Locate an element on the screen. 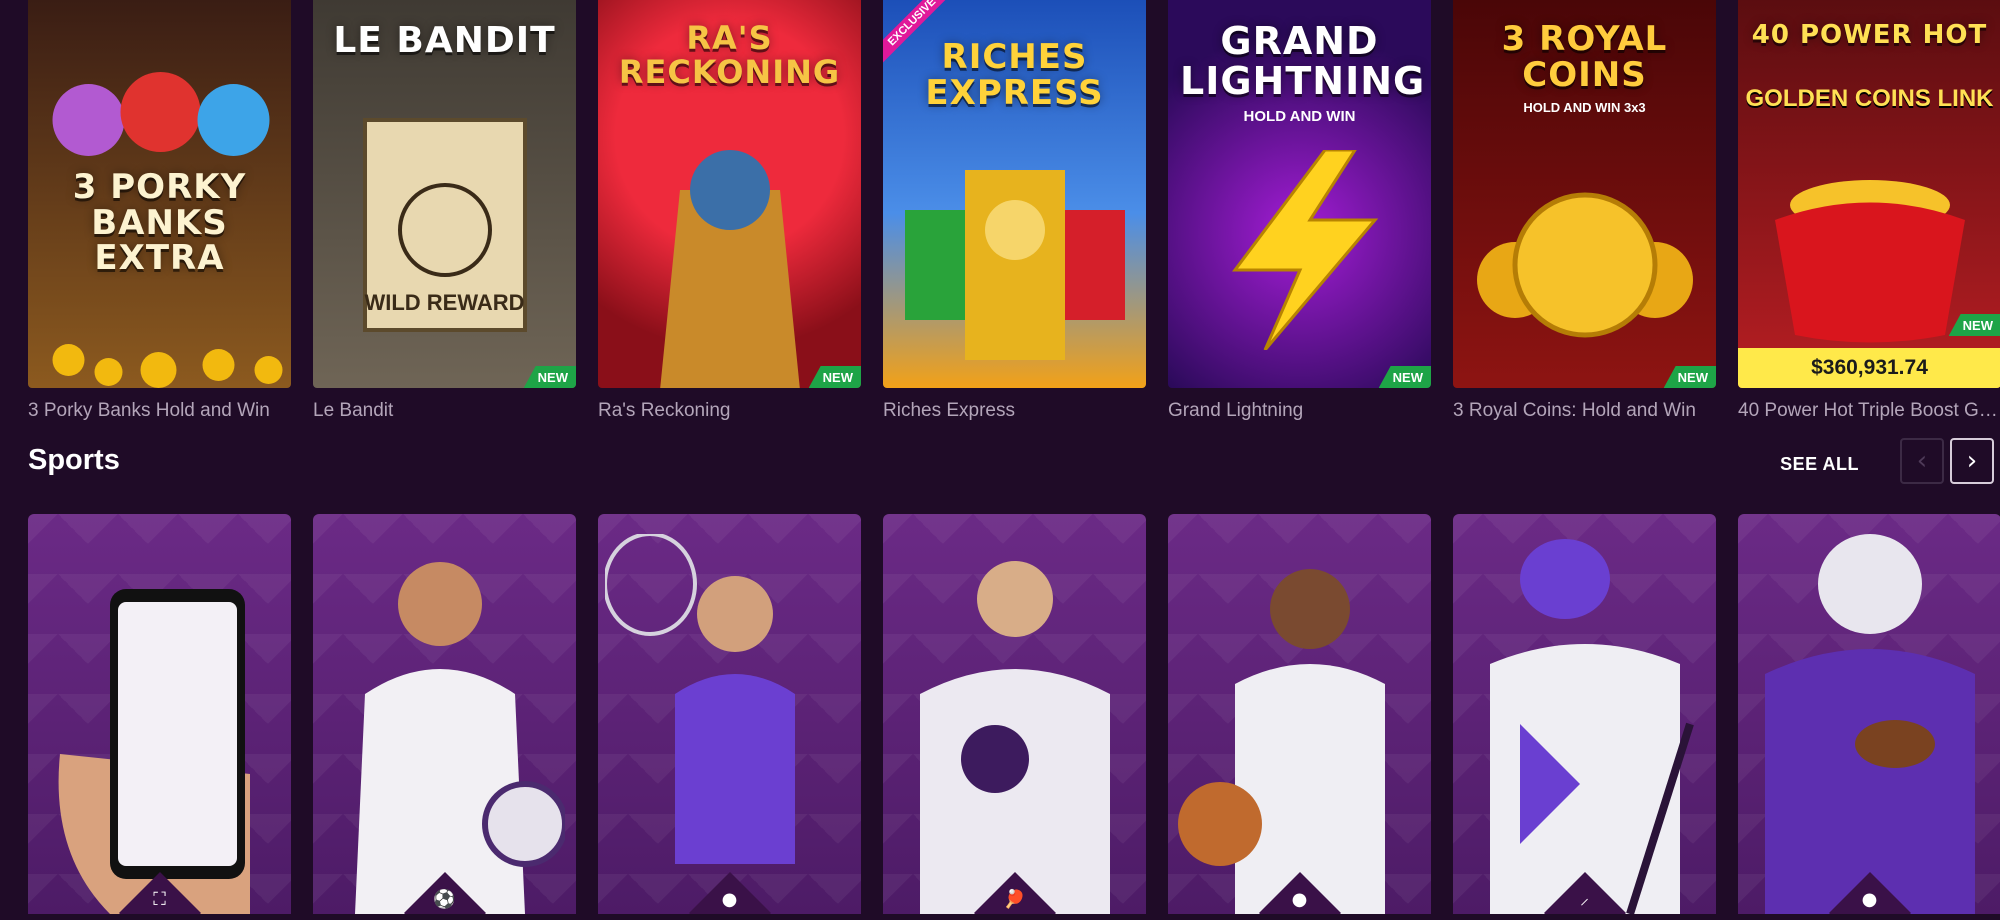 The width and height of the screenshot is (2000, 920). sport-card-basketball: ● is located at coordinates (1299, 714).